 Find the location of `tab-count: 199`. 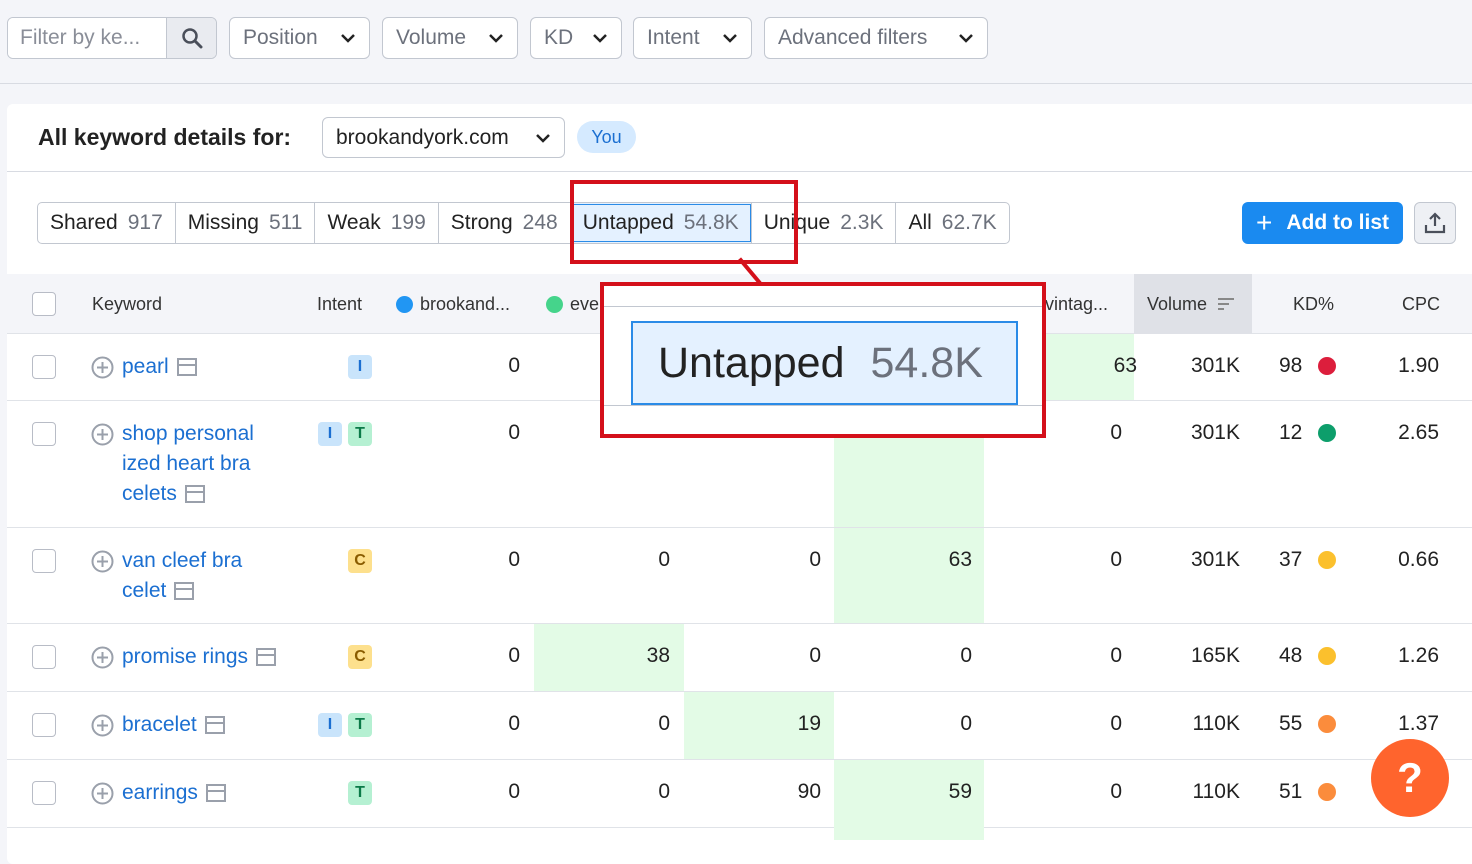

tab-count: 199 is located at coordinates (408, 222).